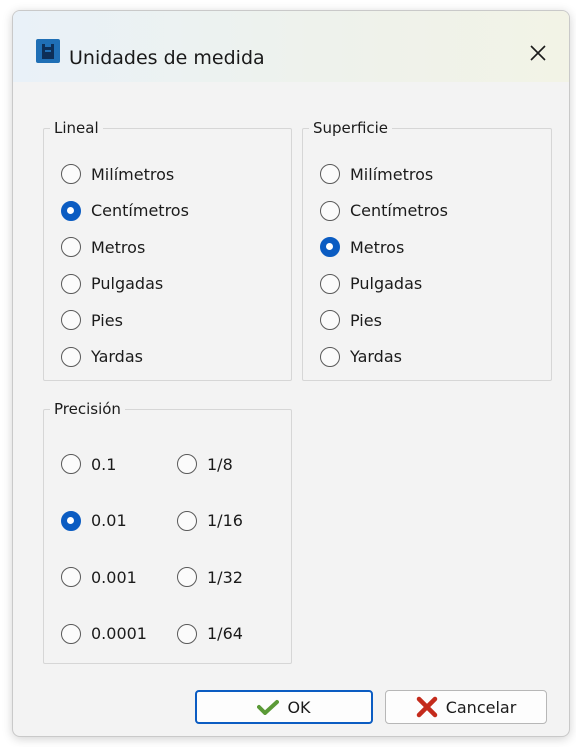 Image resolution: width=576 pixels, height=747 pixels. Describe the element at coordinates (87, 409) in the screenshot. I see `precision-legend: Precisión` at that location.